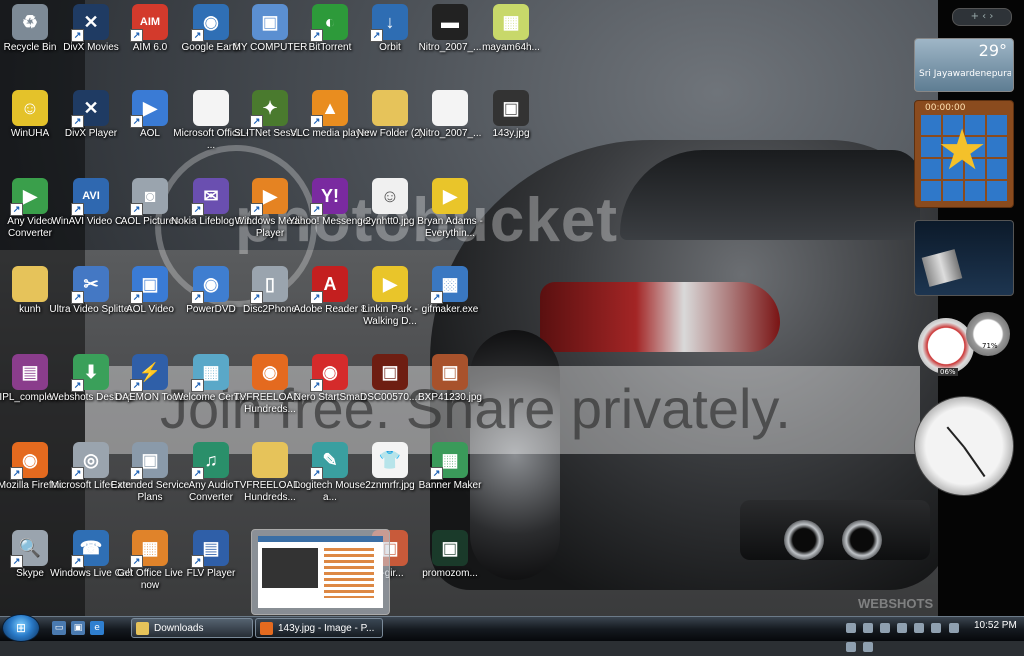 This screenshot has width=1024, height=656. I want to click on slideshow-gadget, so click(964, 258).